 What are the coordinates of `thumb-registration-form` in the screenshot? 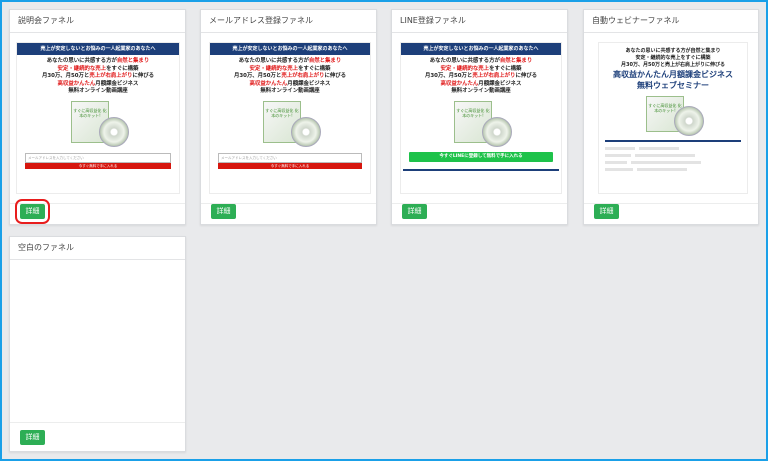 It's located at (673, 156).